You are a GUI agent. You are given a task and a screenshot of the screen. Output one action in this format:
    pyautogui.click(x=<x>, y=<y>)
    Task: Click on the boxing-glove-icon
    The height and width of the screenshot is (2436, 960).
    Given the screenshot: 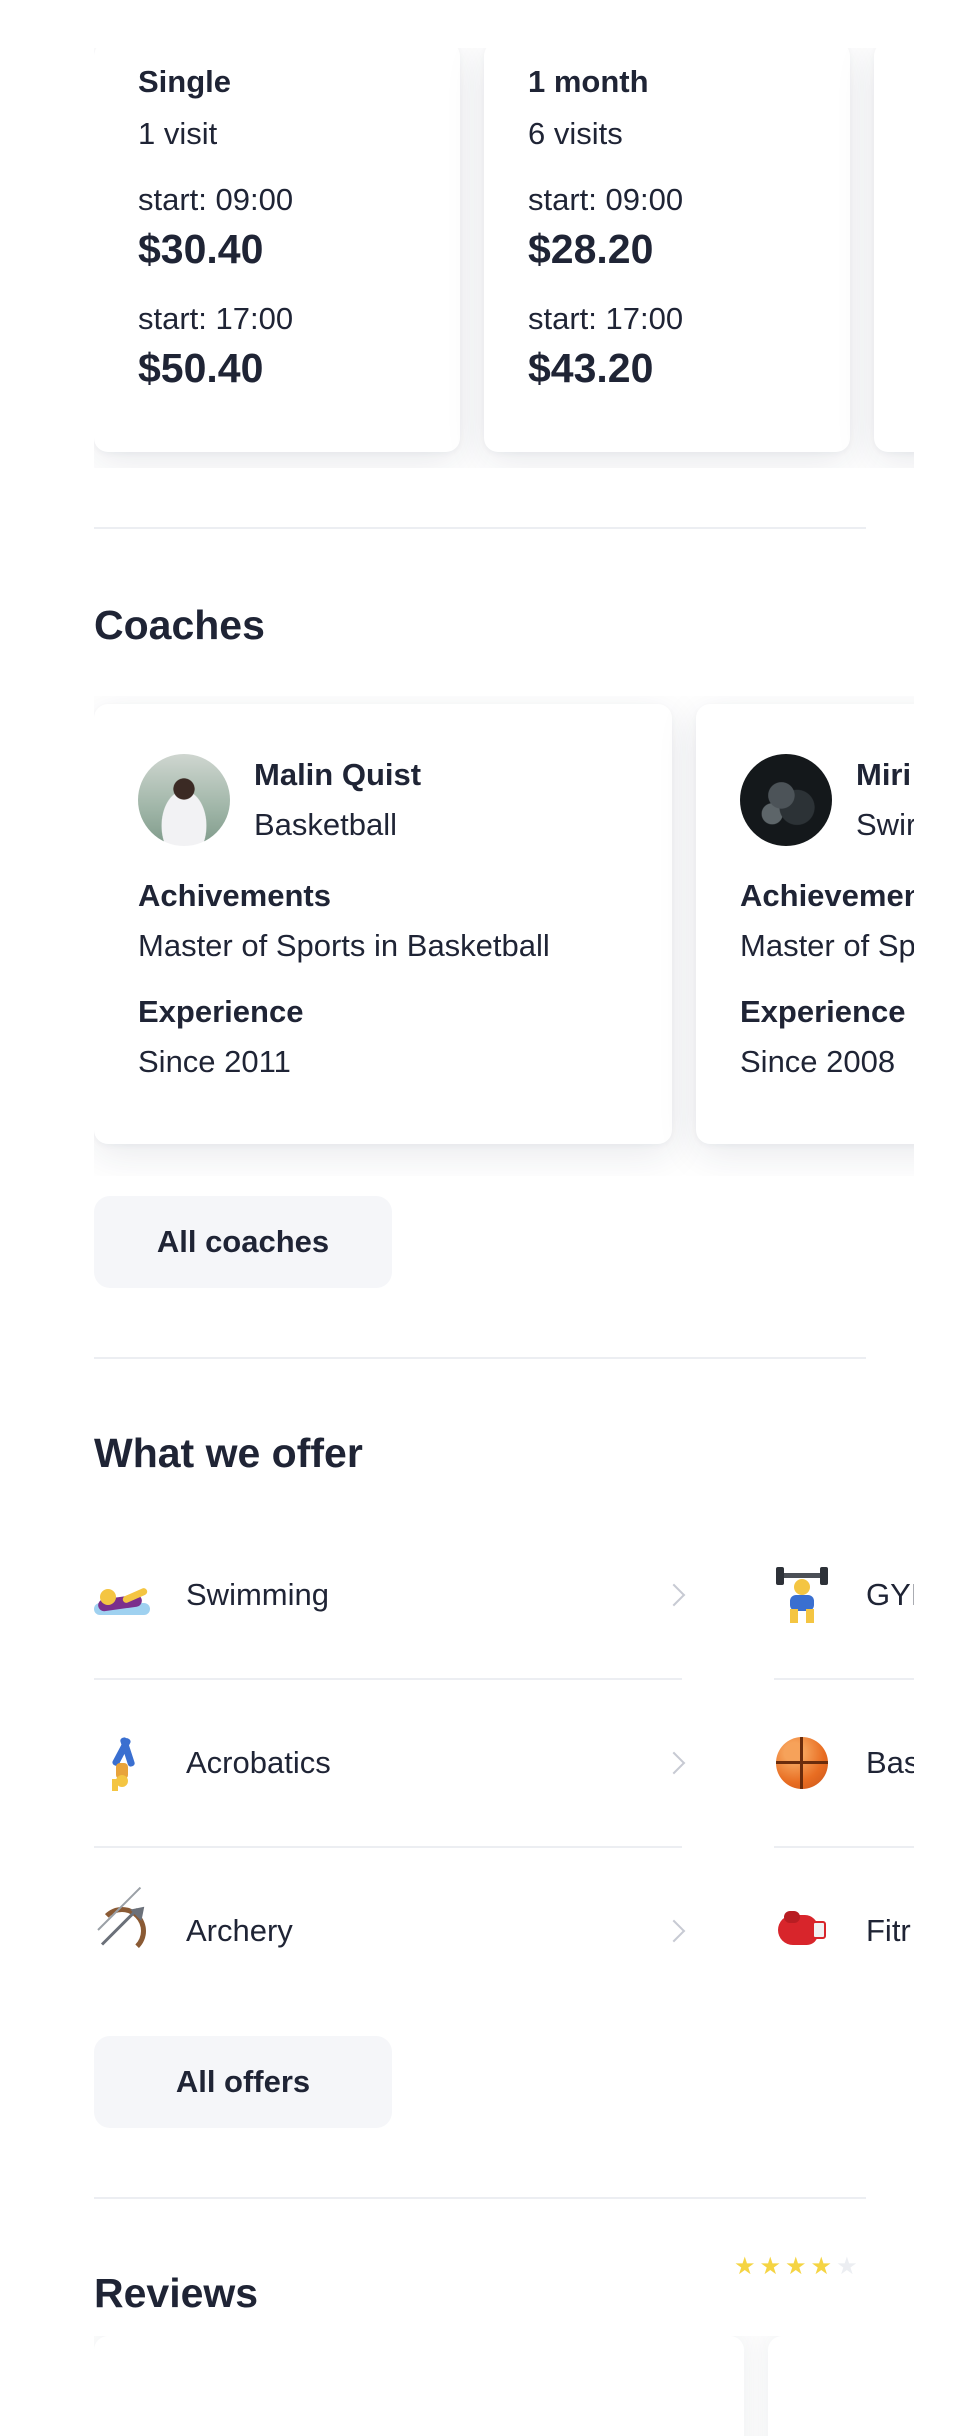 What is the action you would take?
    pyautogui.click(x=802, y=1931)
    